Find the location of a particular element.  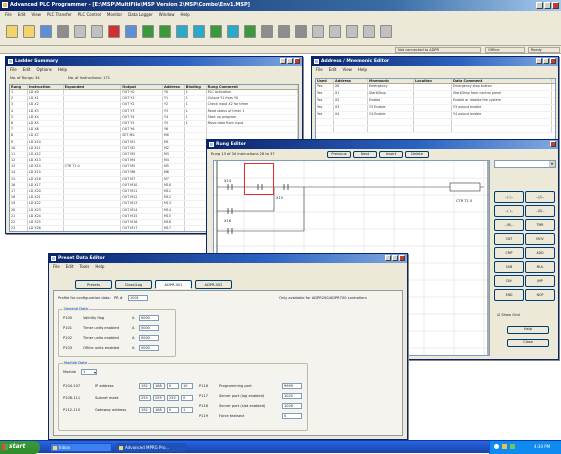

general-value-input: 0000 is located at coordinates (149, 338).